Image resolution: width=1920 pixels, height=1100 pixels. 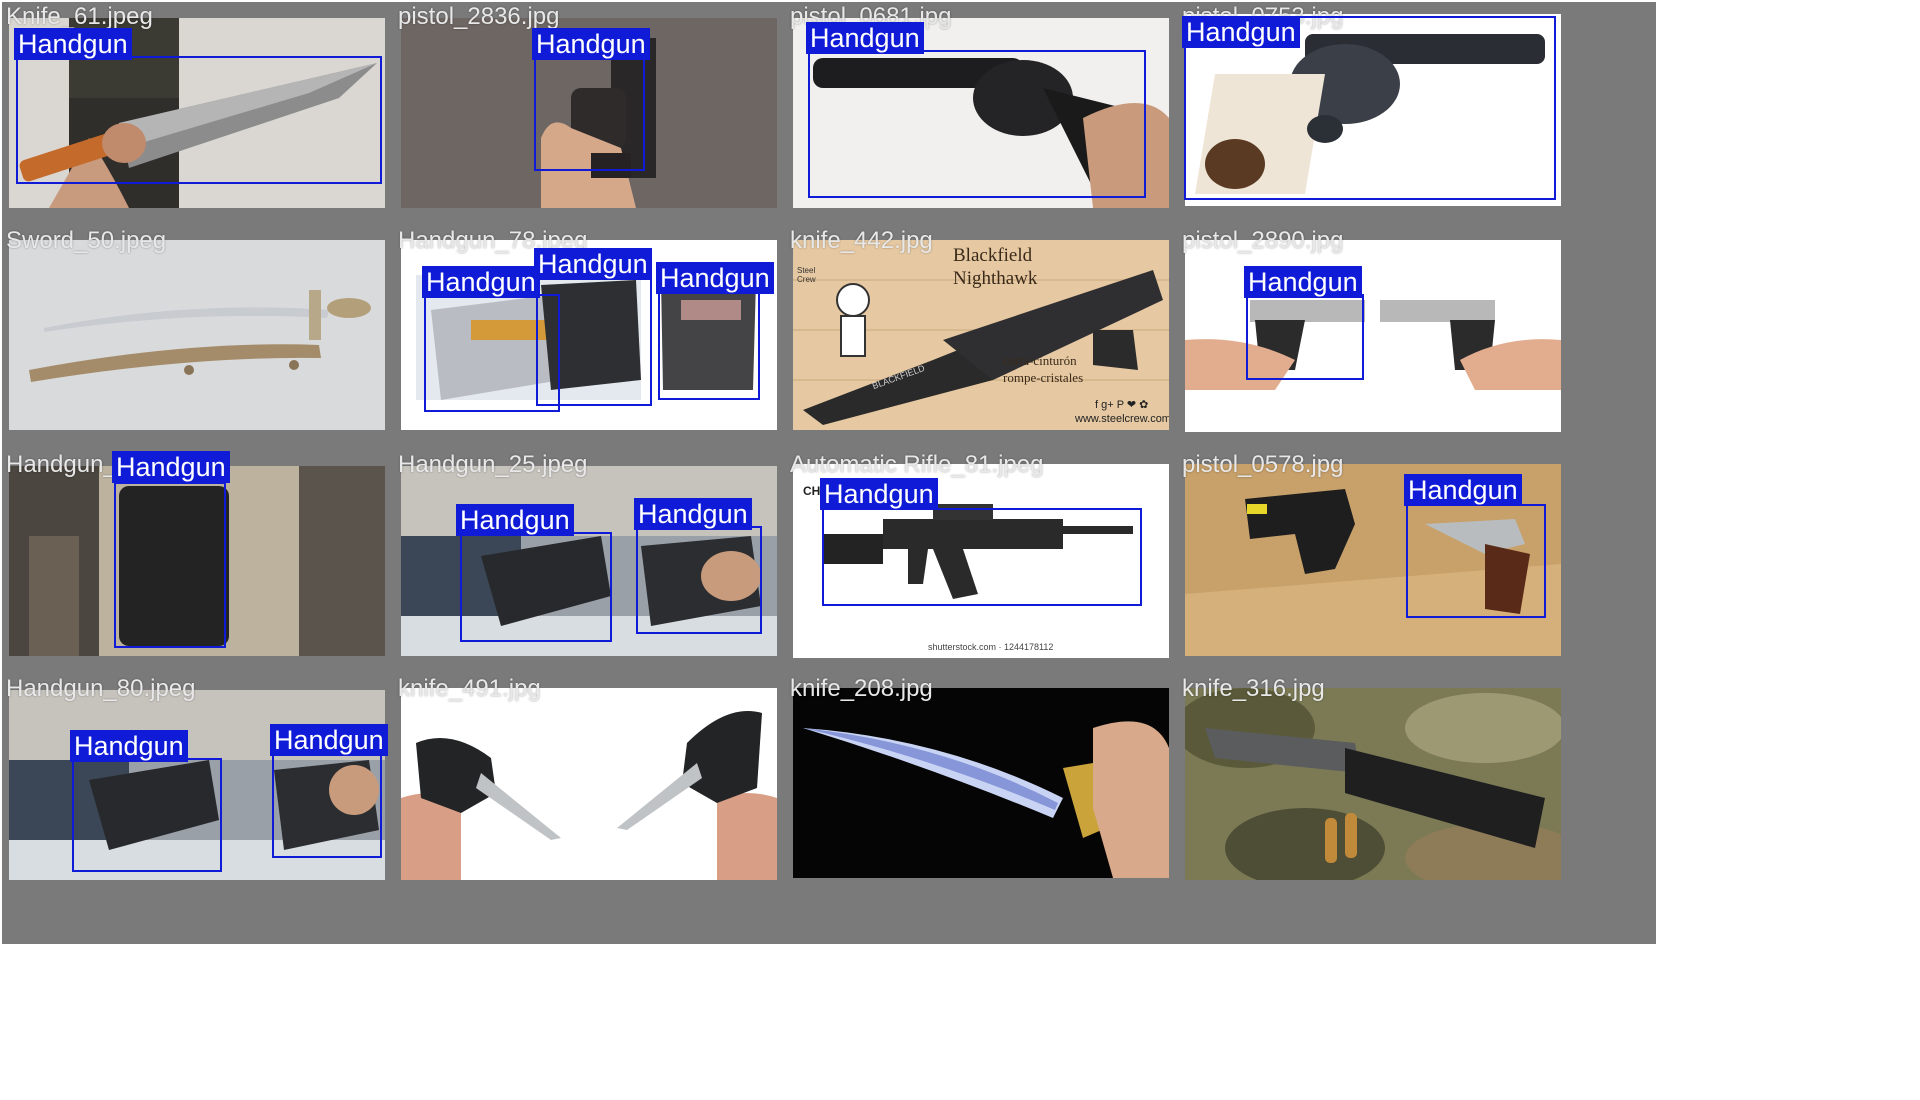 What do you see at coordinates (1253, 688) in the screenshot?
I see `filename-label: knife_316.jpg` at bounding box center [1253, 688].